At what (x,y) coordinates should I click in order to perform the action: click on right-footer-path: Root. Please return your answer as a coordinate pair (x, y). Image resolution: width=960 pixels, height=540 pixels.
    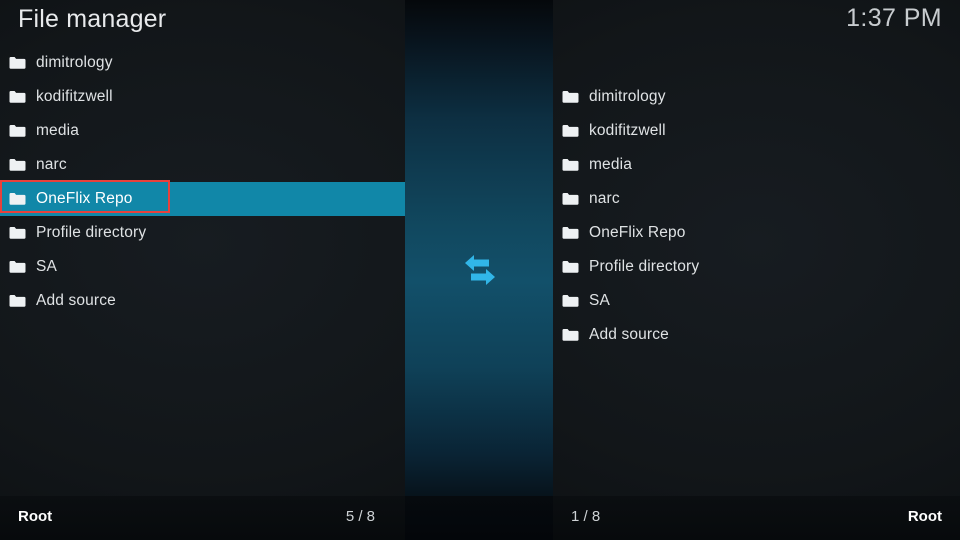
    Looking at the image, I should click on (924, 516).